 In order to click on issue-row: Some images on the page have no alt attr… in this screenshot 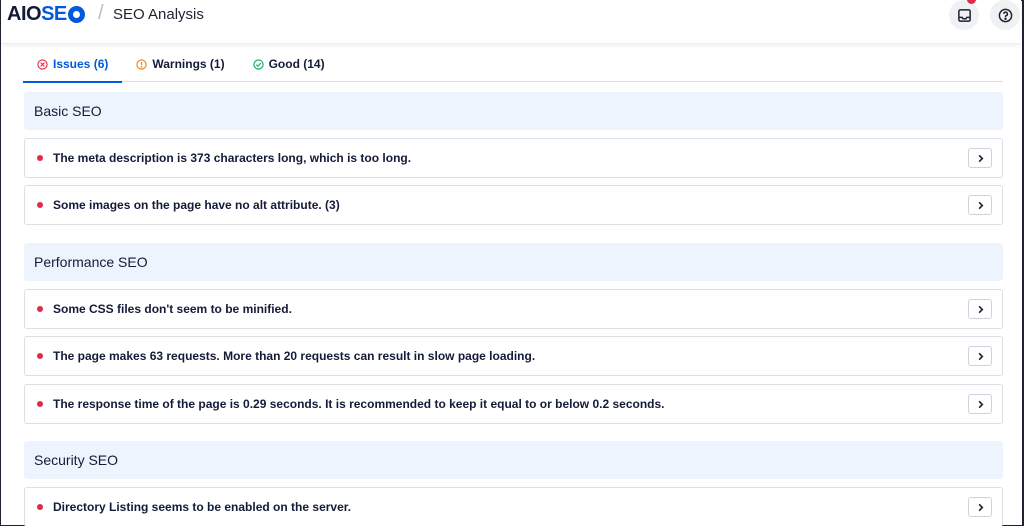, I will do `click(513, 205)`.